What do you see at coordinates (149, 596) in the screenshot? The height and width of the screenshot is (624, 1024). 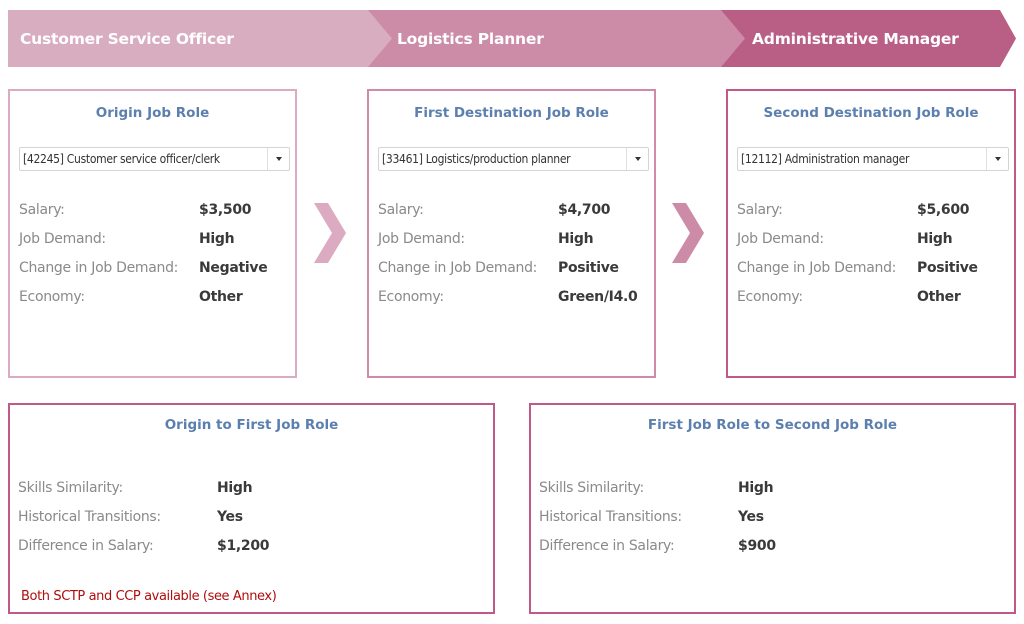 I see `training-availability-note: Both SCTP and CCP available (see Annex)` at bounding box center [149, 596].